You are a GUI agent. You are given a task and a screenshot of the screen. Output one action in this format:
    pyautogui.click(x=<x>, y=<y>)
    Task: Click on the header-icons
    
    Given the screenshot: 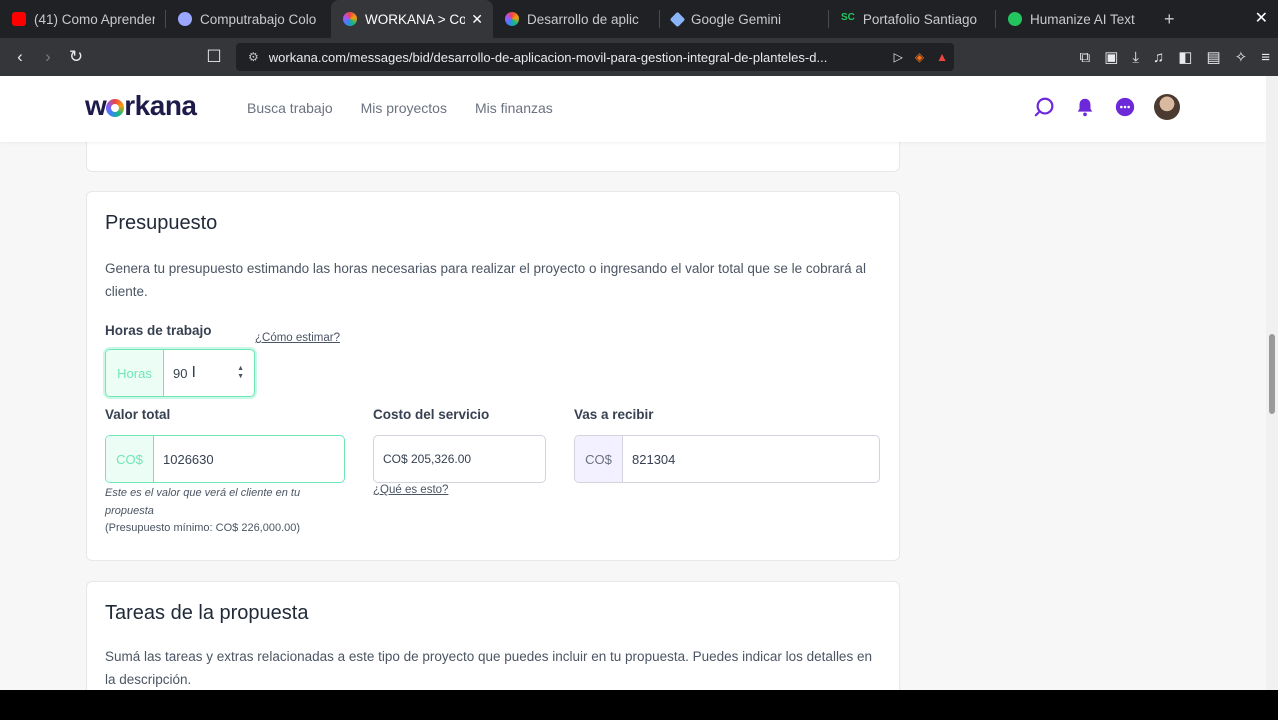 What is the action you would take?
    pyautogui.click(x=1107, y=107)
    